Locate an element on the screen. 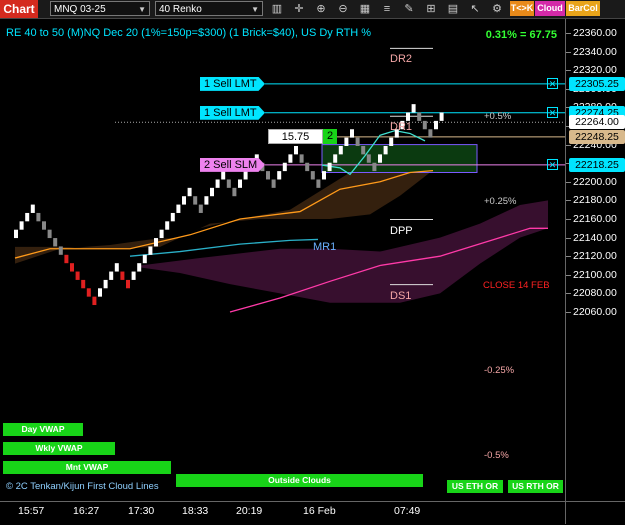 This screenshot has width=625, height=525. level-ds1: DS1 is located at coordinates (401, 295).